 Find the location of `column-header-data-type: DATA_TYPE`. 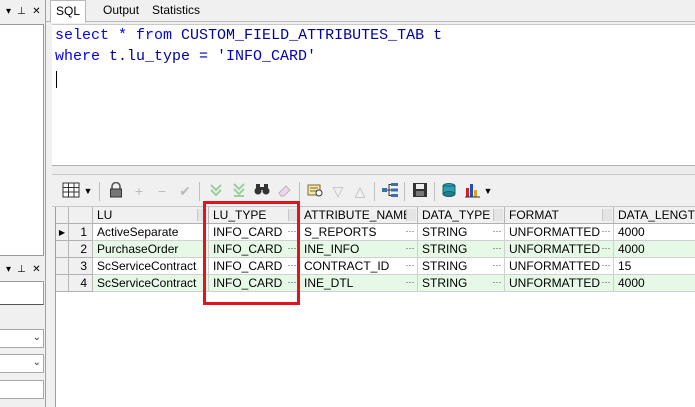

column-header-data-type: DATA_TYPE is located at coordinates (461, 215).